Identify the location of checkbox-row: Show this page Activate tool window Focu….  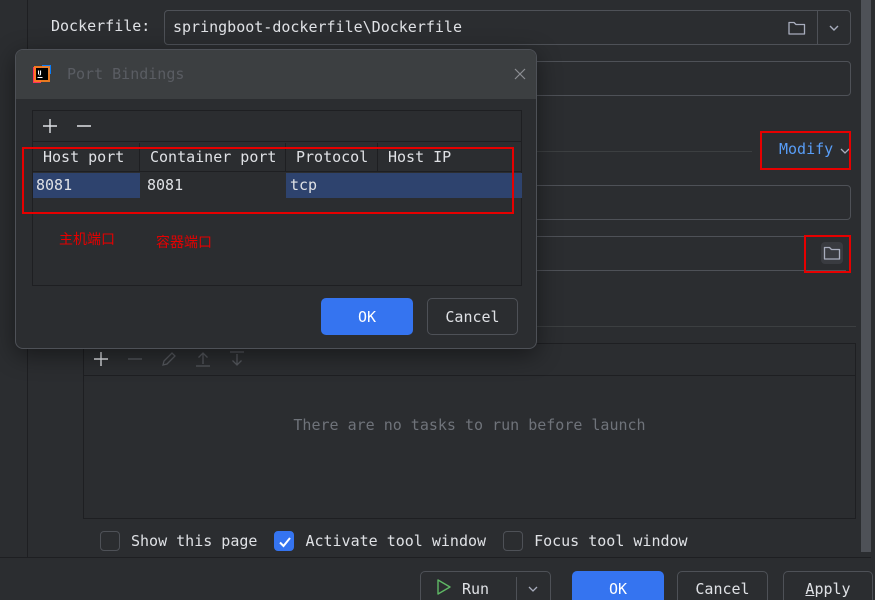
(402, 541).